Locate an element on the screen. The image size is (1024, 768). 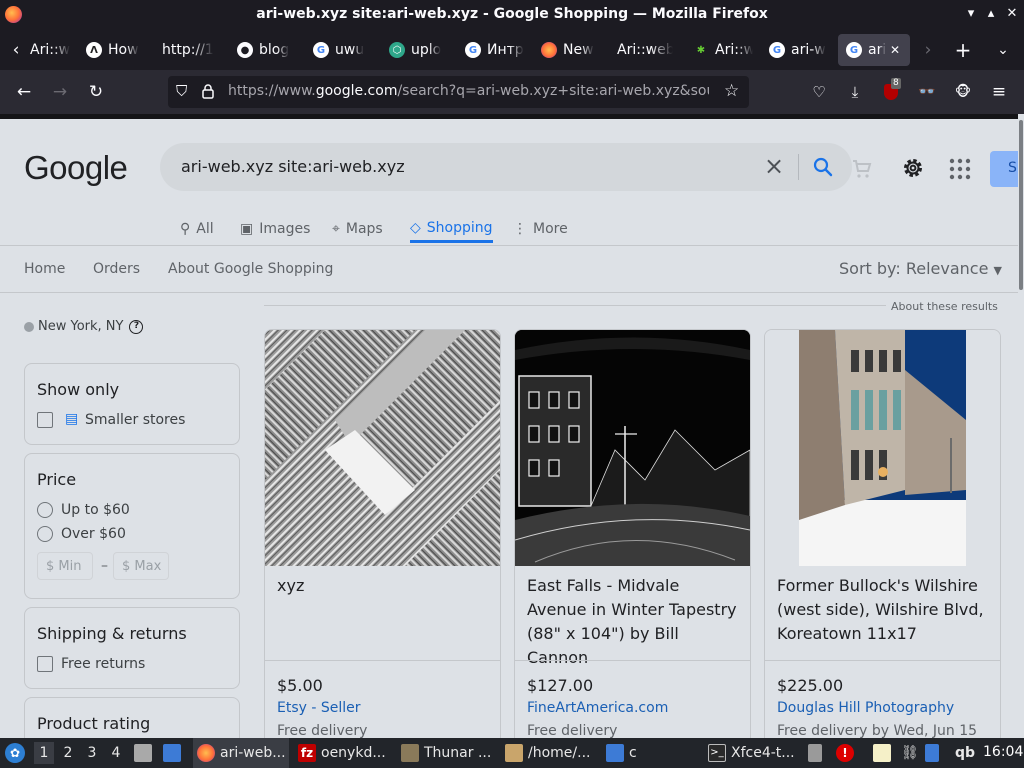
clock: 16:04 is located at coordinates (1003, 752).